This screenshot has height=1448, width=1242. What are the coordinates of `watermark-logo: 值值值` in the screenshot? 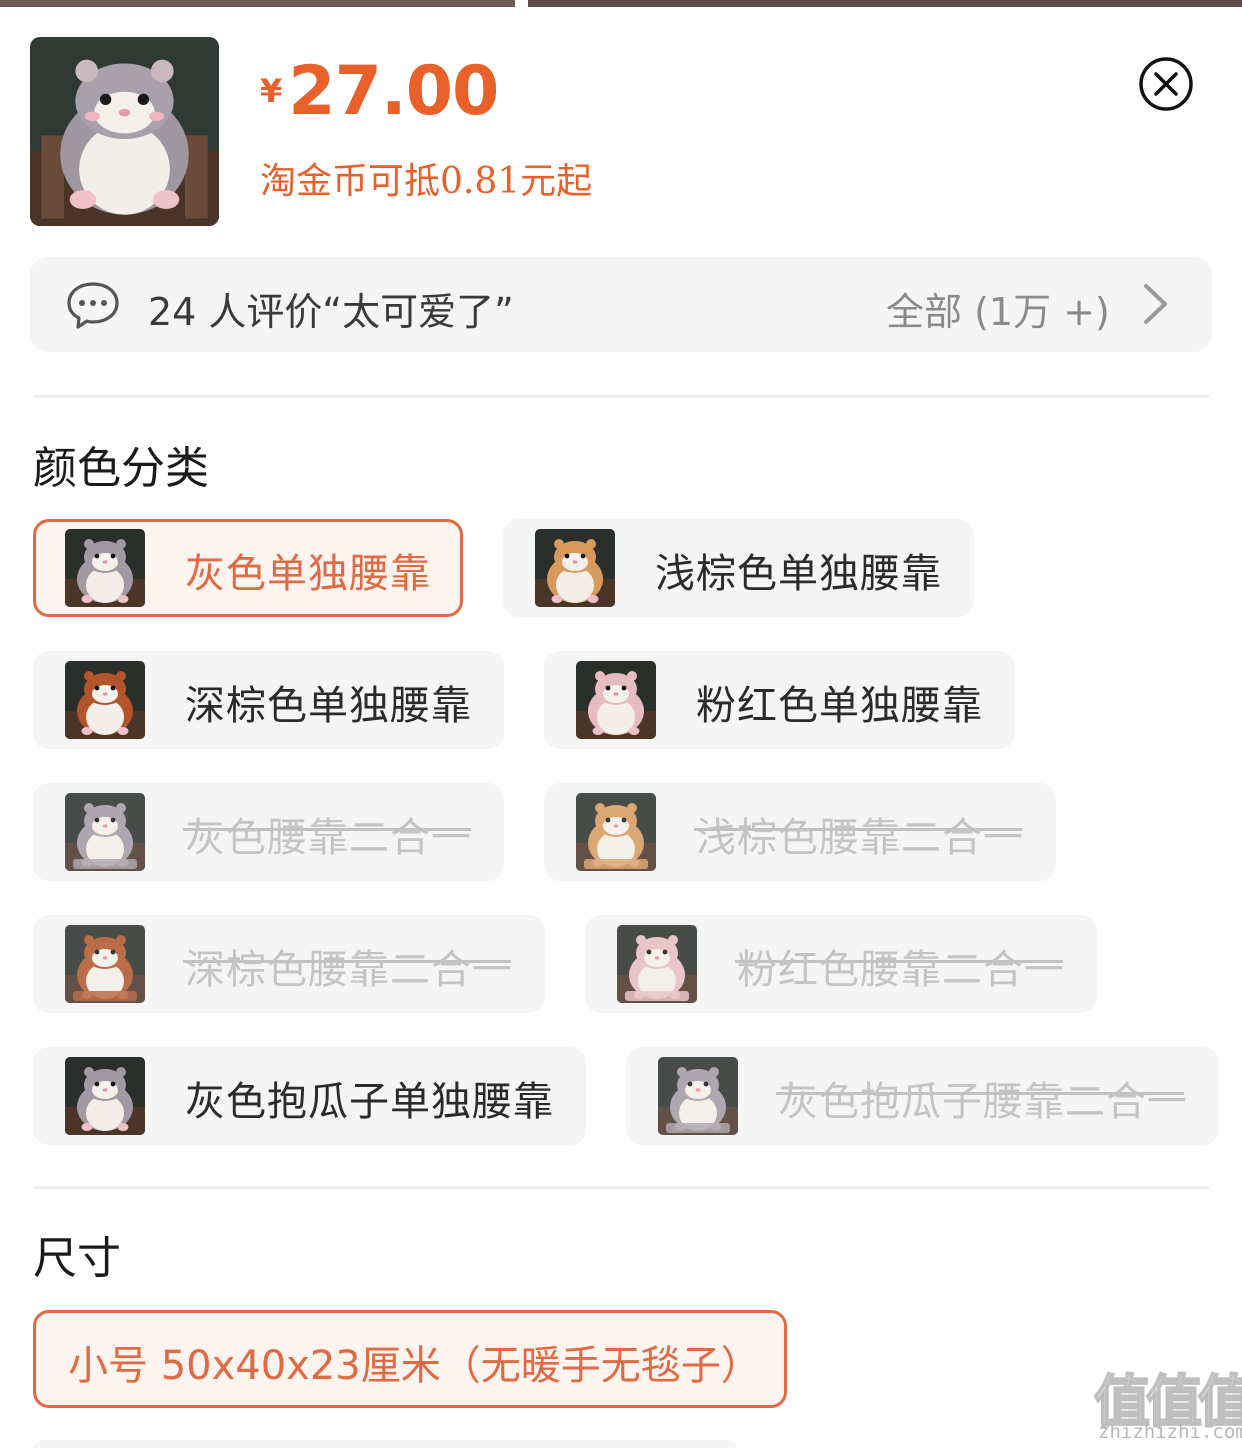 It's located at (1167, 1402).